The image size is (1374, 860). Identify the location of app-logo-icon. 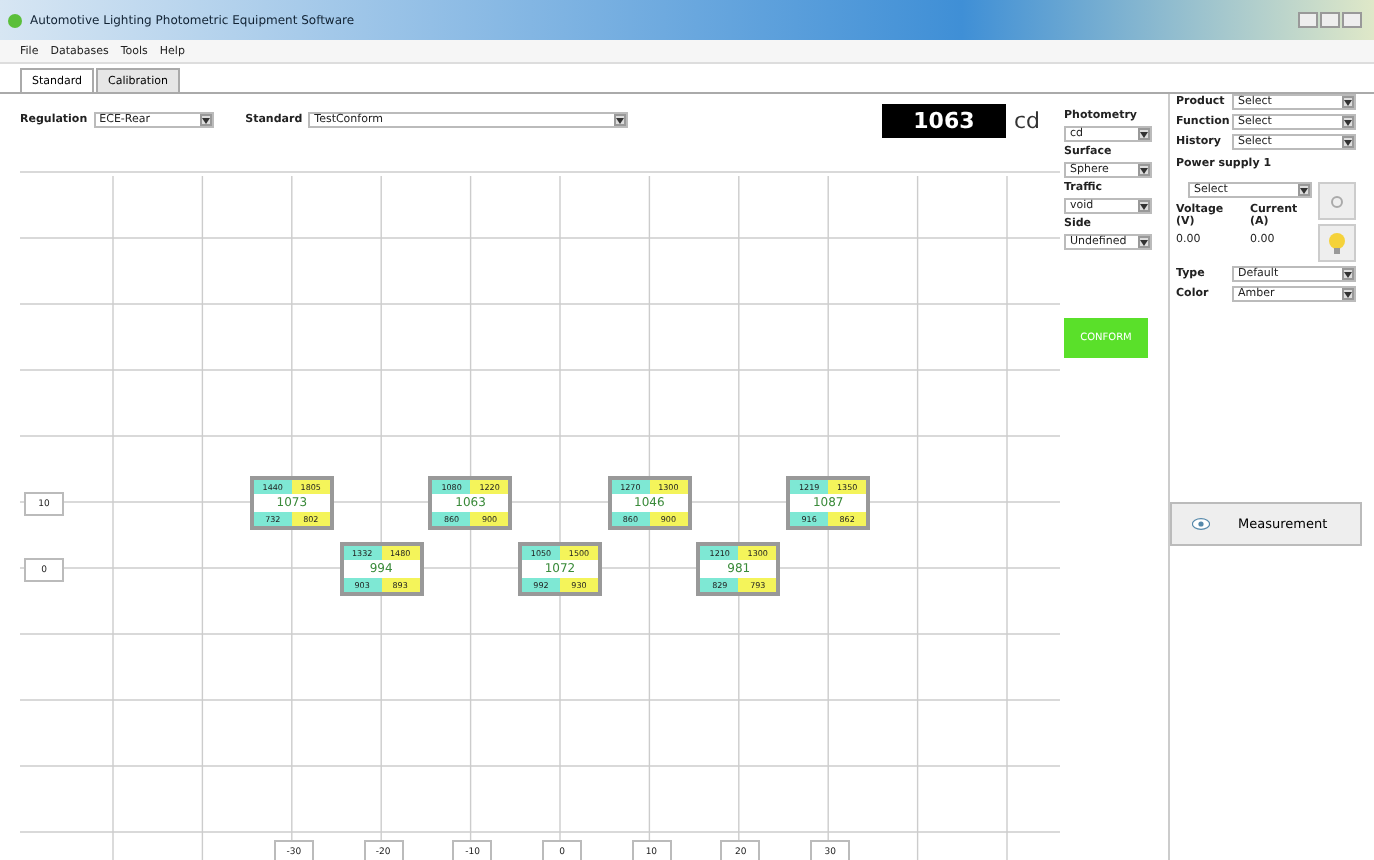
(15, 20).